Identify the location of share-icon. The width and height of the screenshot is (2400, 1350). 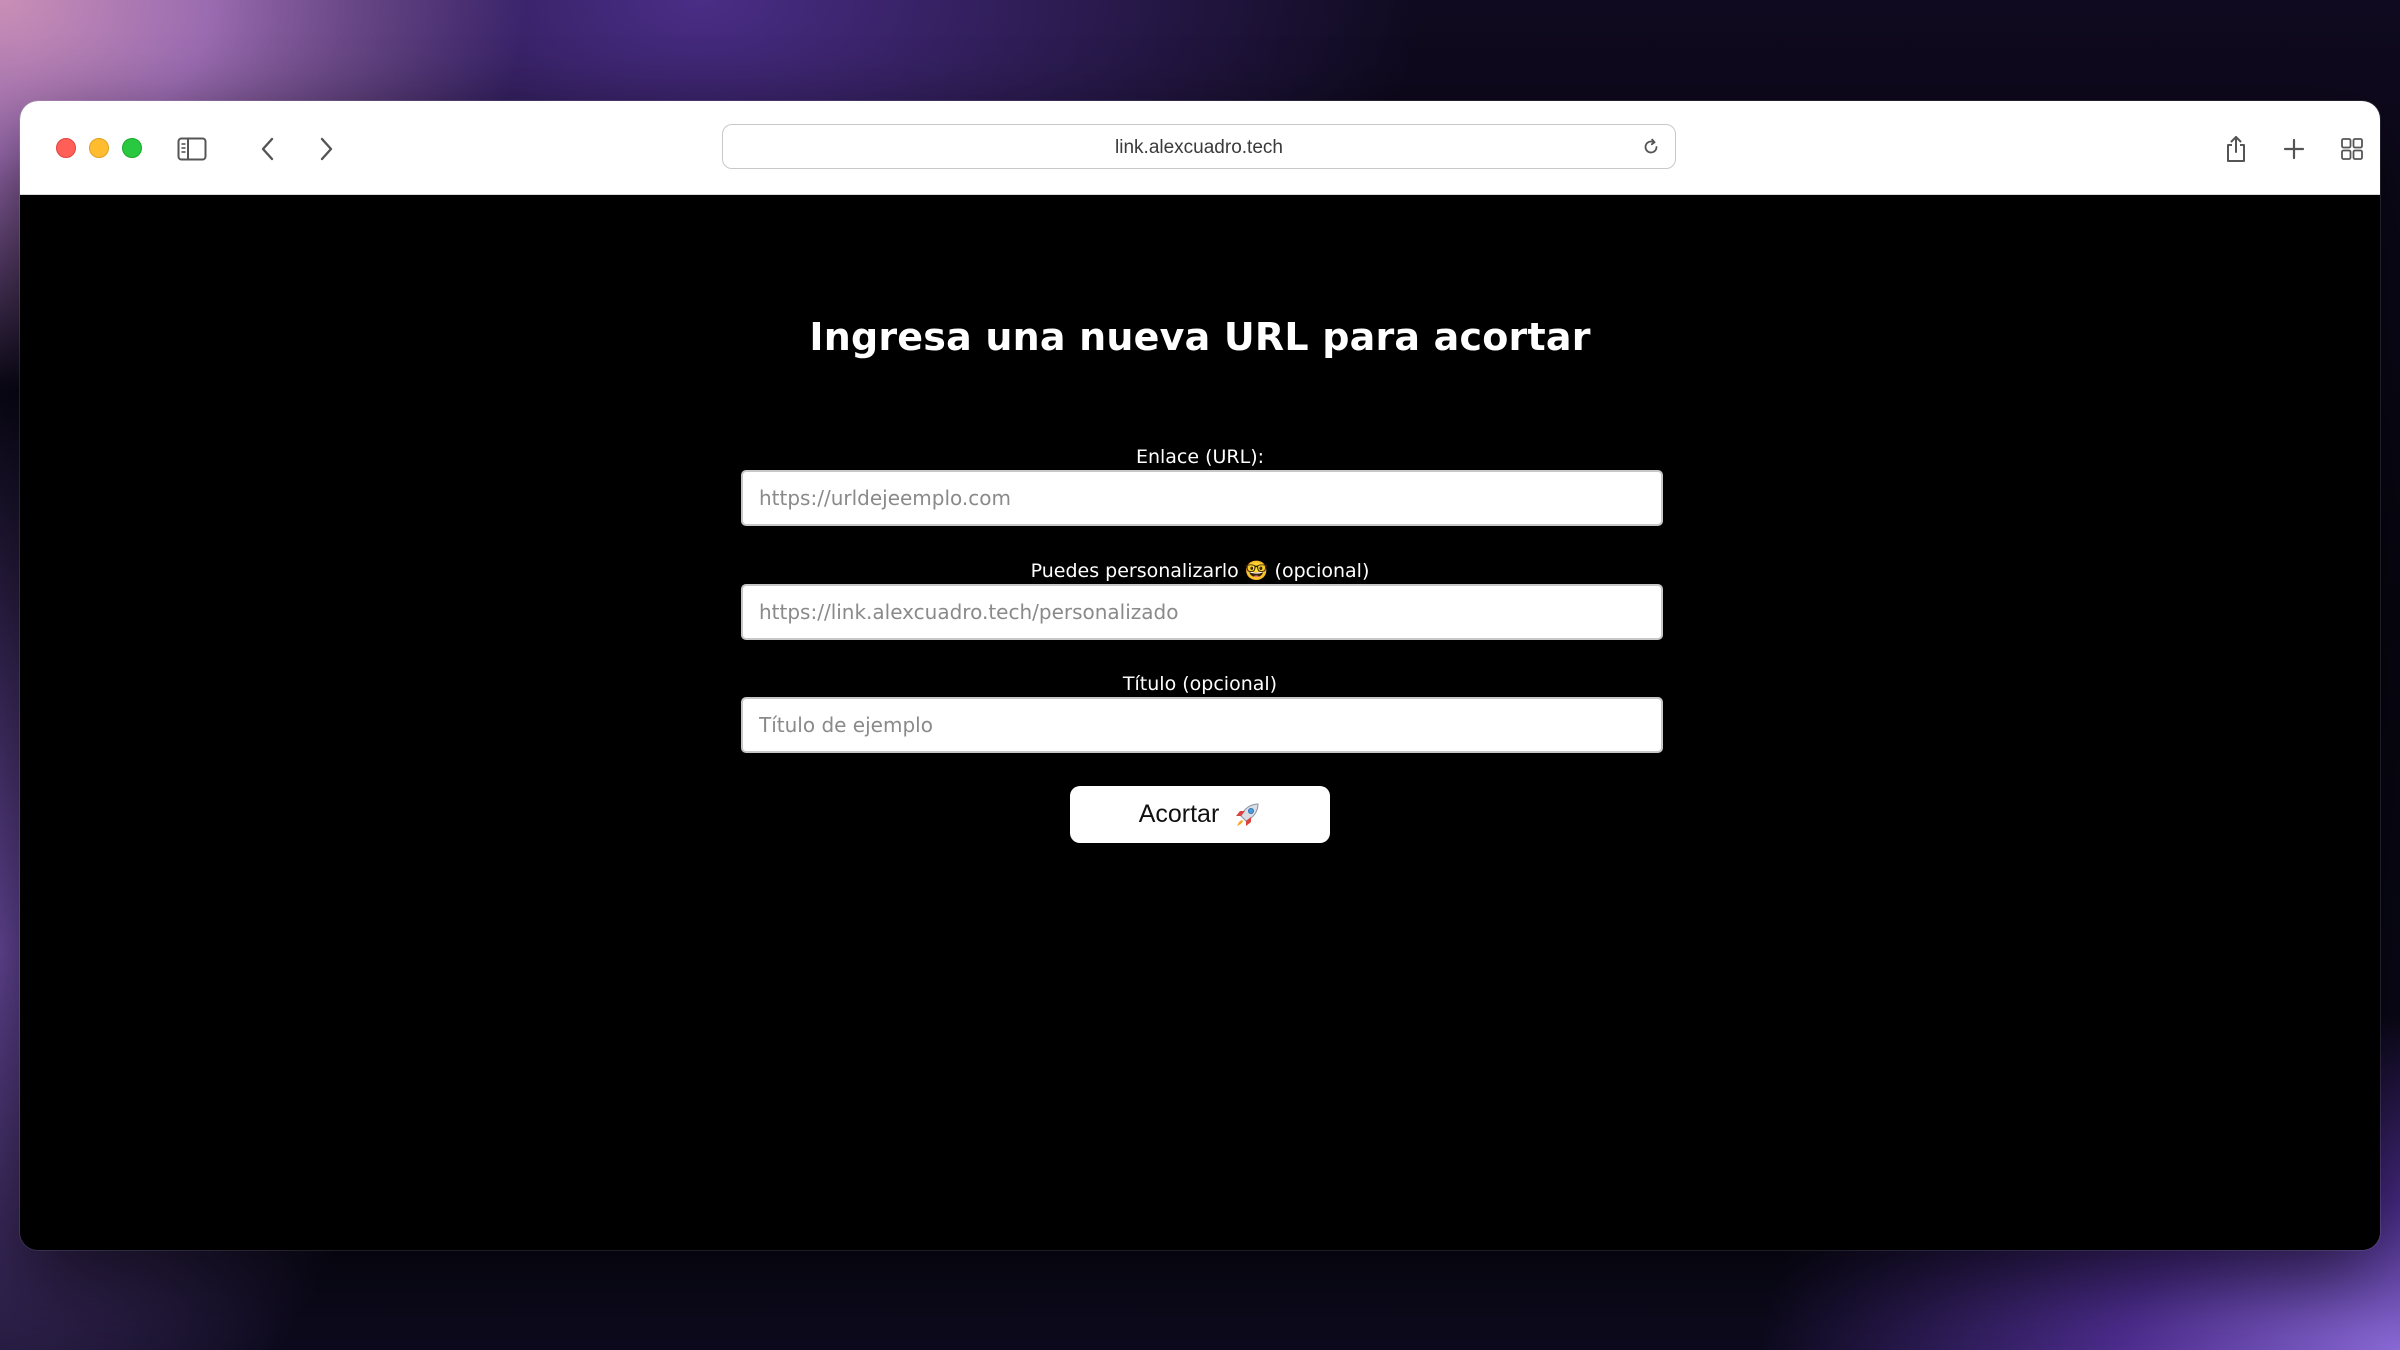
(2236, 149).